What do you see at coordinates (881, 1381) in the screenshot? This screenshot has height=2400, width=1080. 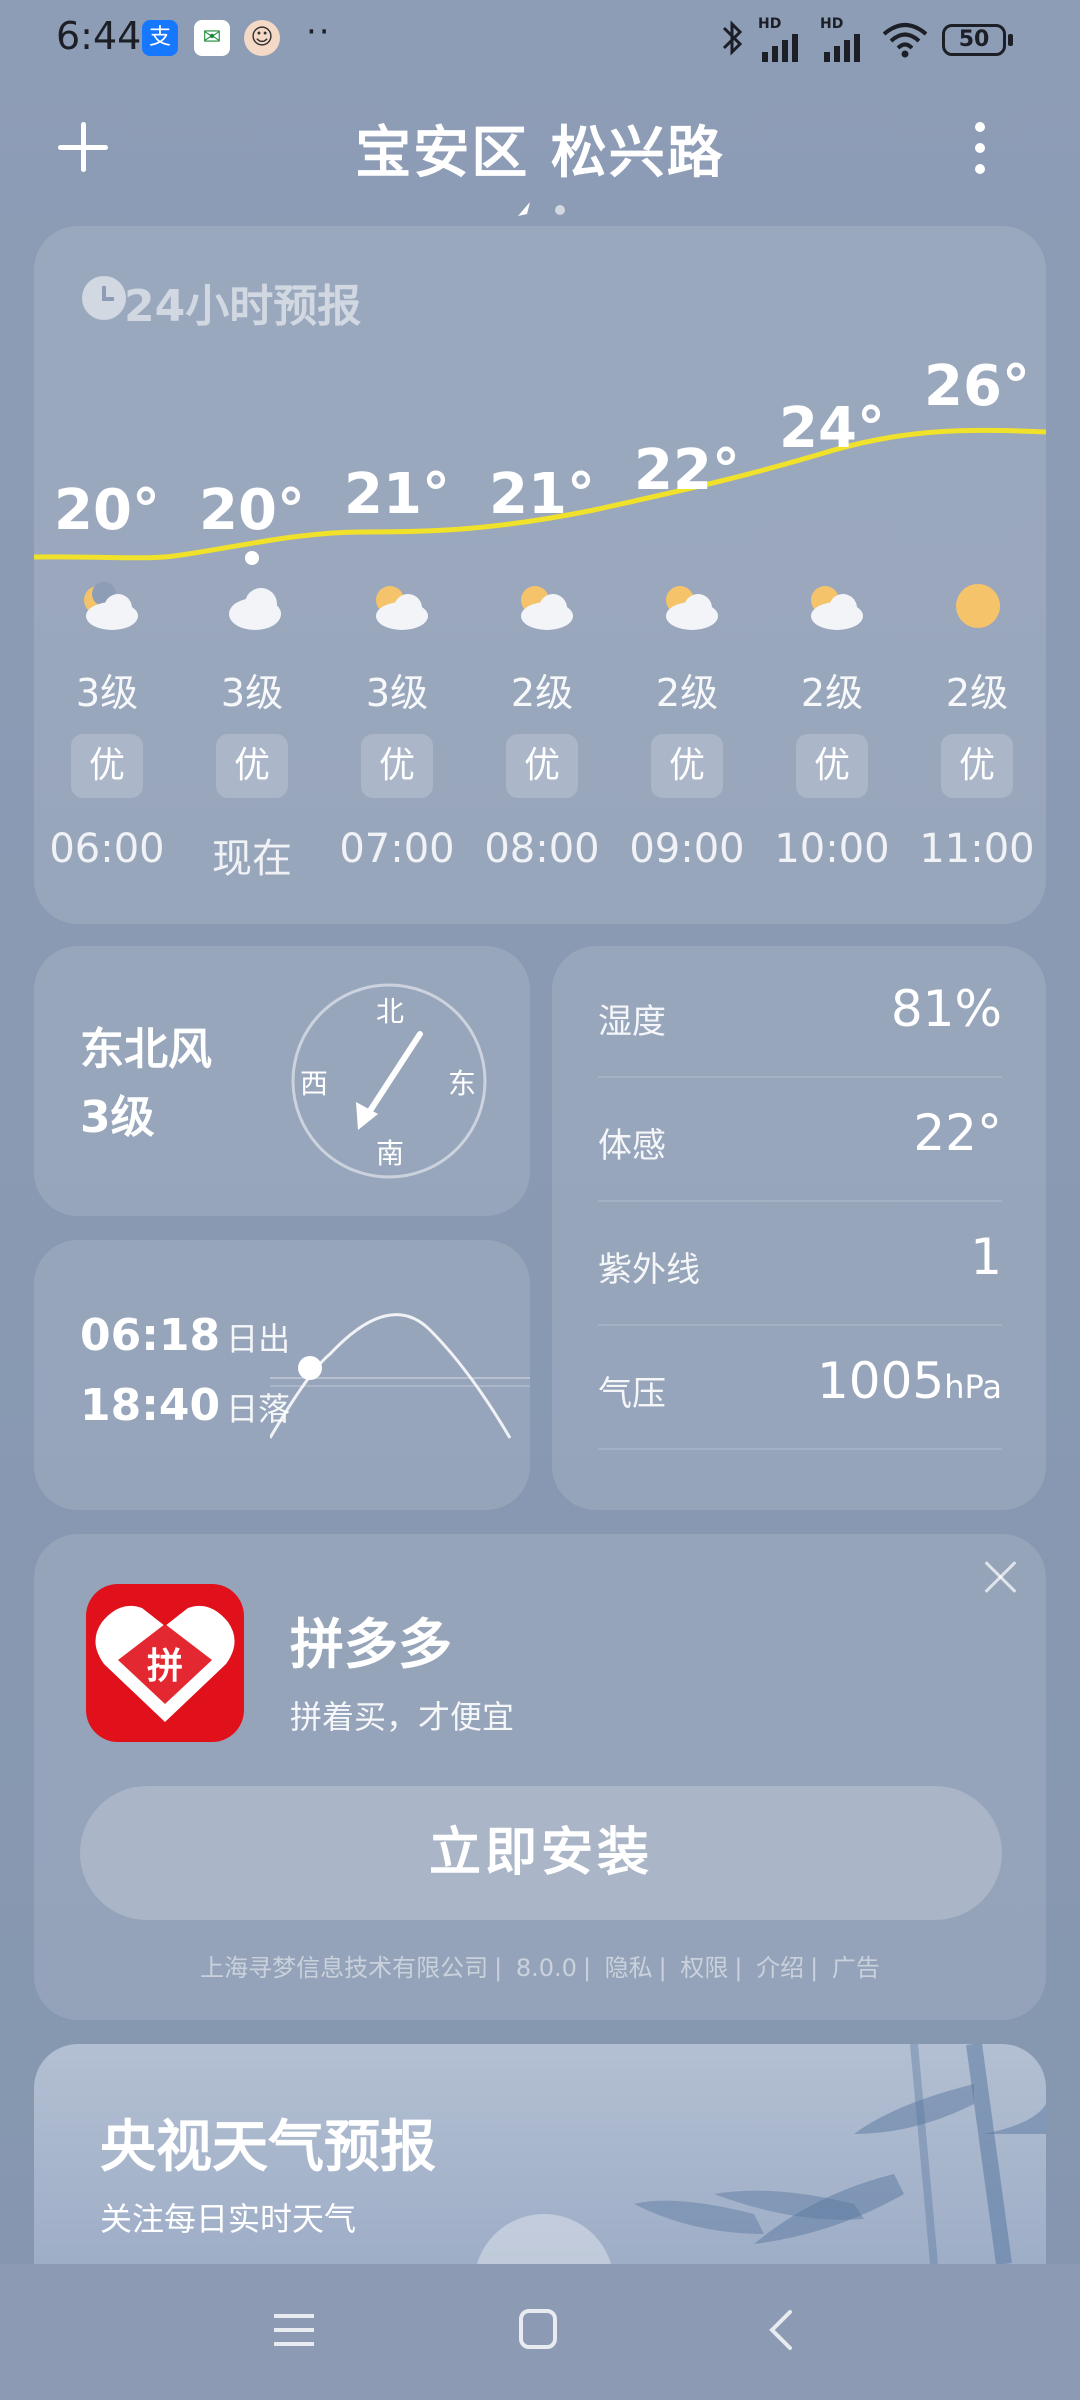 I see `pressure-number: 1005` at bounding box center [881, 1381].